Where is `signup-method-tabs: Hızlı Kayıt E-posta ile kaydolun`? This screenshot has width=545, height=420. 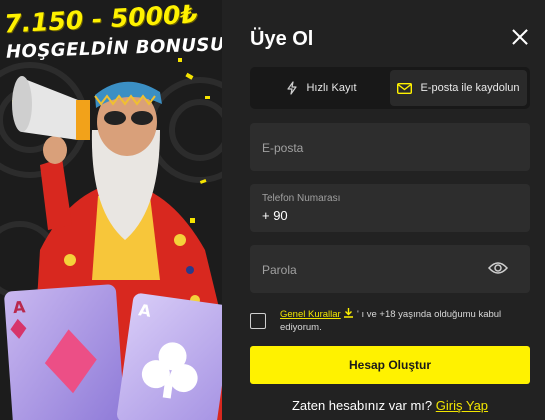
signup-method-tabs: Hızlı Kayıt E-posta ile kaydolun is located at coordinates (390, 88).